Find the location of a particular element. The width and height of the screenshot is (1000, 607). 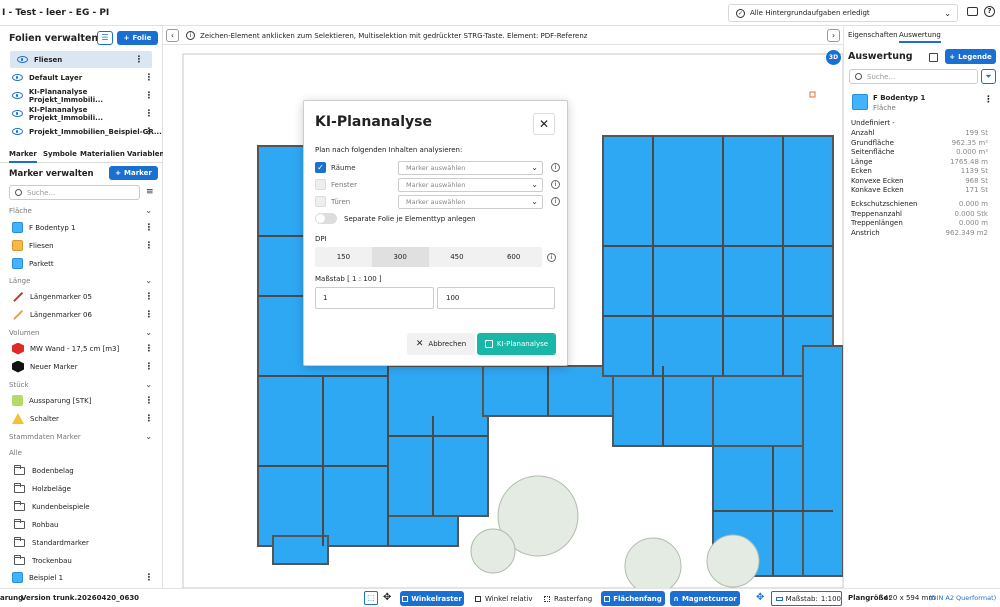

rasterfang-button: Rasterfang is located at coordinates (568, 598).